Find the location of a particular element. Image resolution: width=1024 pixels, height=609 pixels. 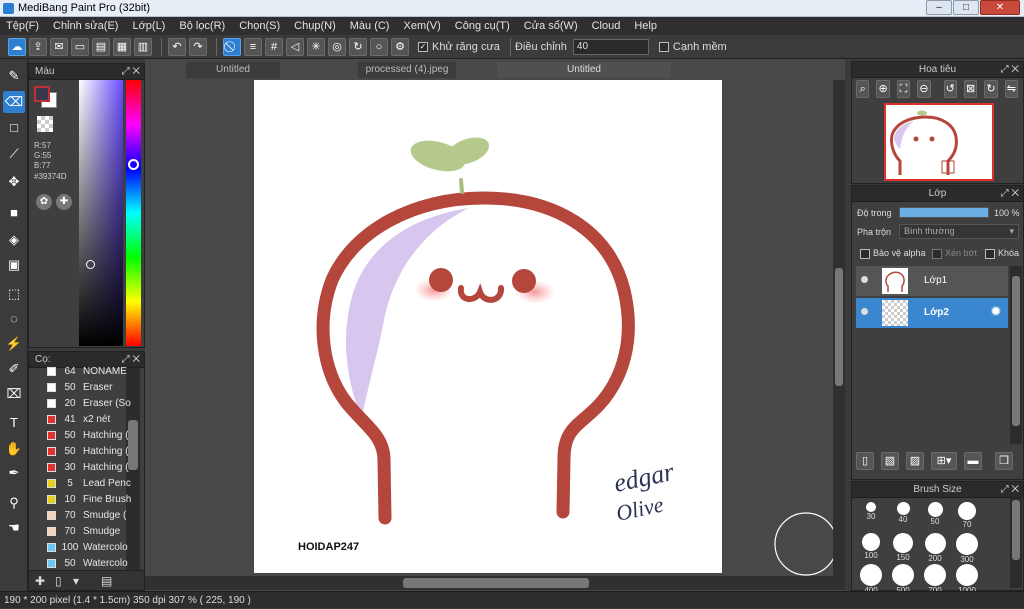

rotate-left-icon: ↺ is located at coordinates (950, 89).